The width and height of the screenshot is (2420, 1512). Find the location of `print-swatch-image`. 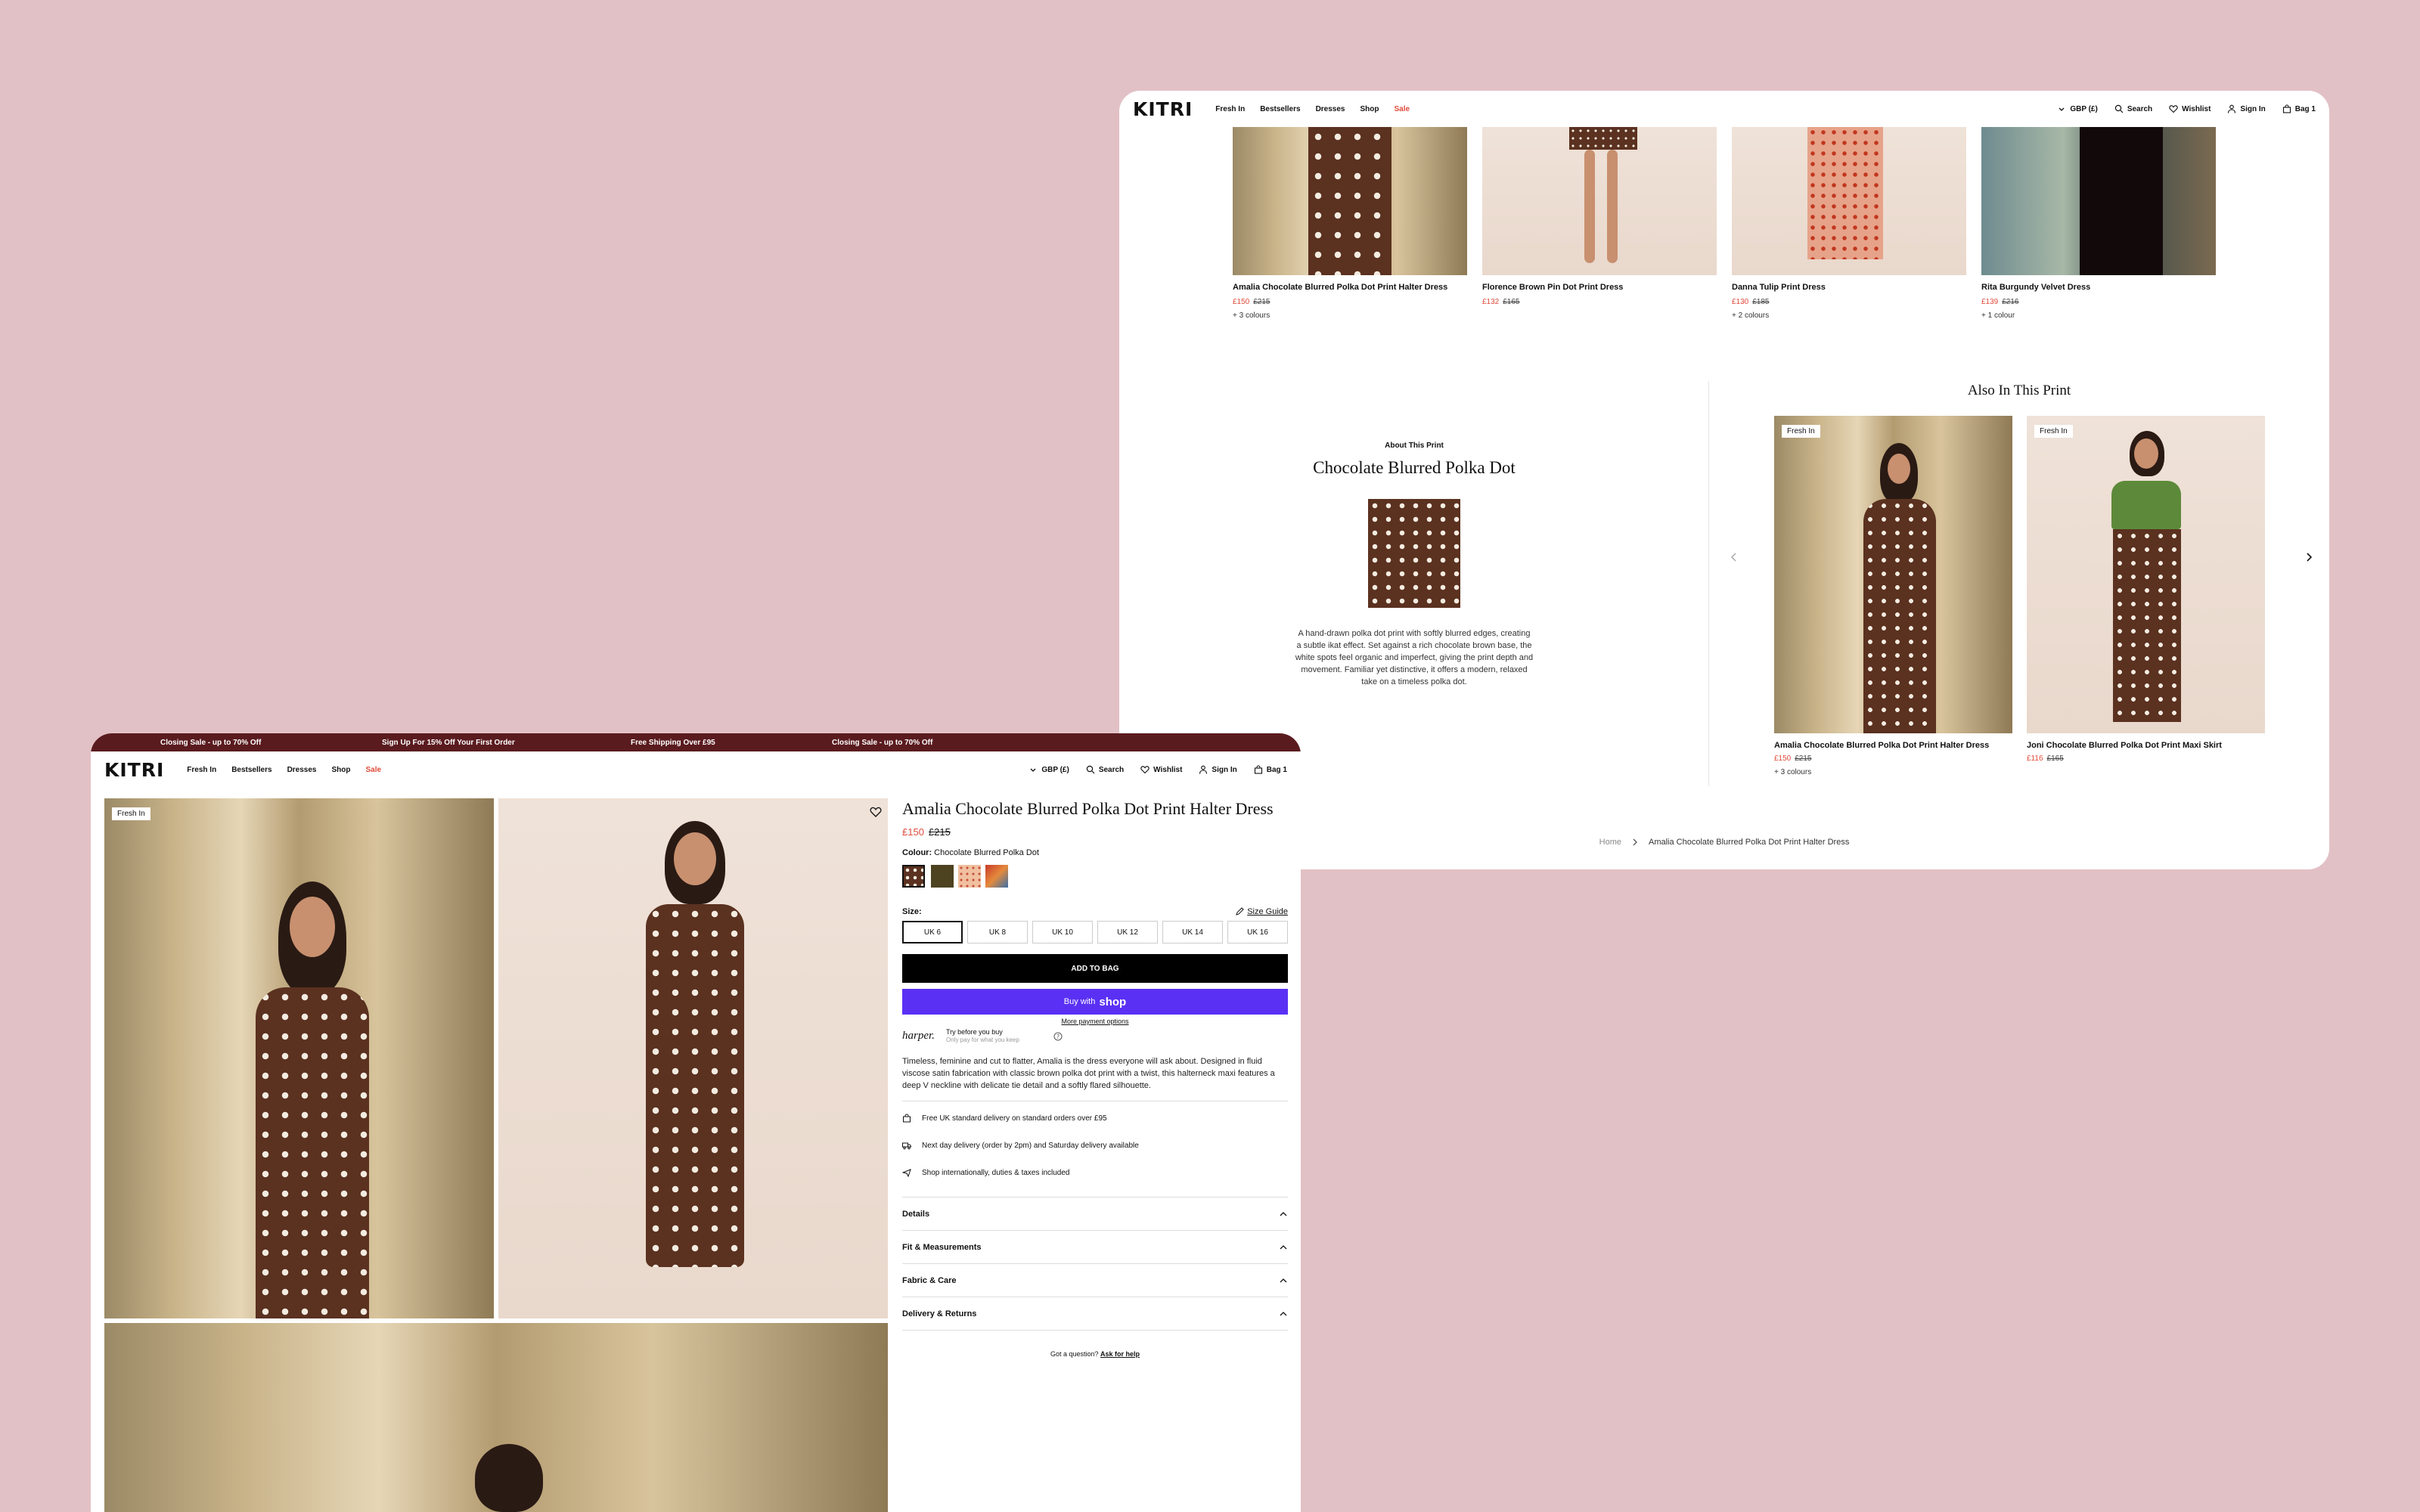

print-swatch-image is located at coordinates (1414, 553).